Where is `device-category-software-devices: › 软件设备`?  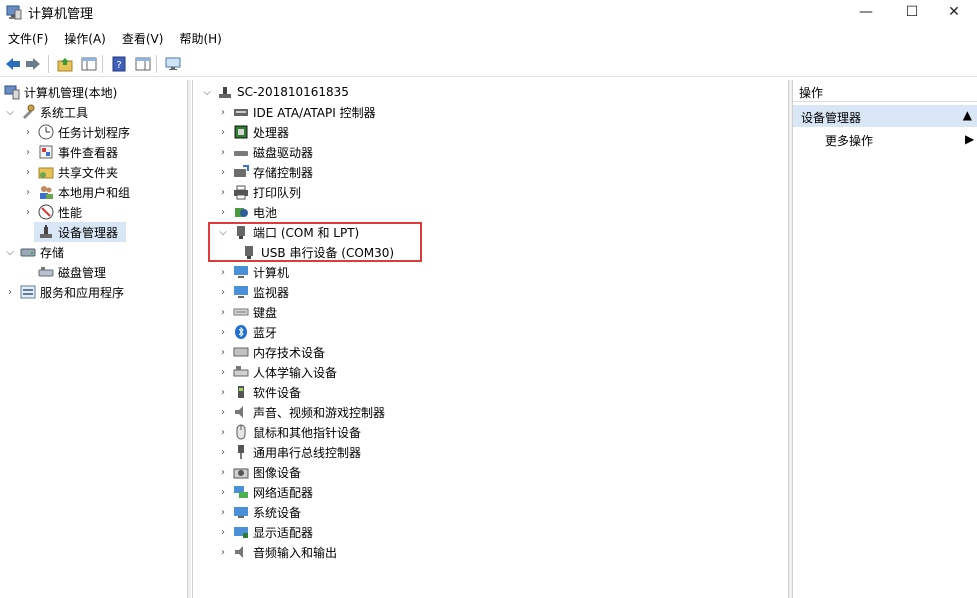 device-category-software-devices: › 软件设备 is located at coordinates (259, 392).